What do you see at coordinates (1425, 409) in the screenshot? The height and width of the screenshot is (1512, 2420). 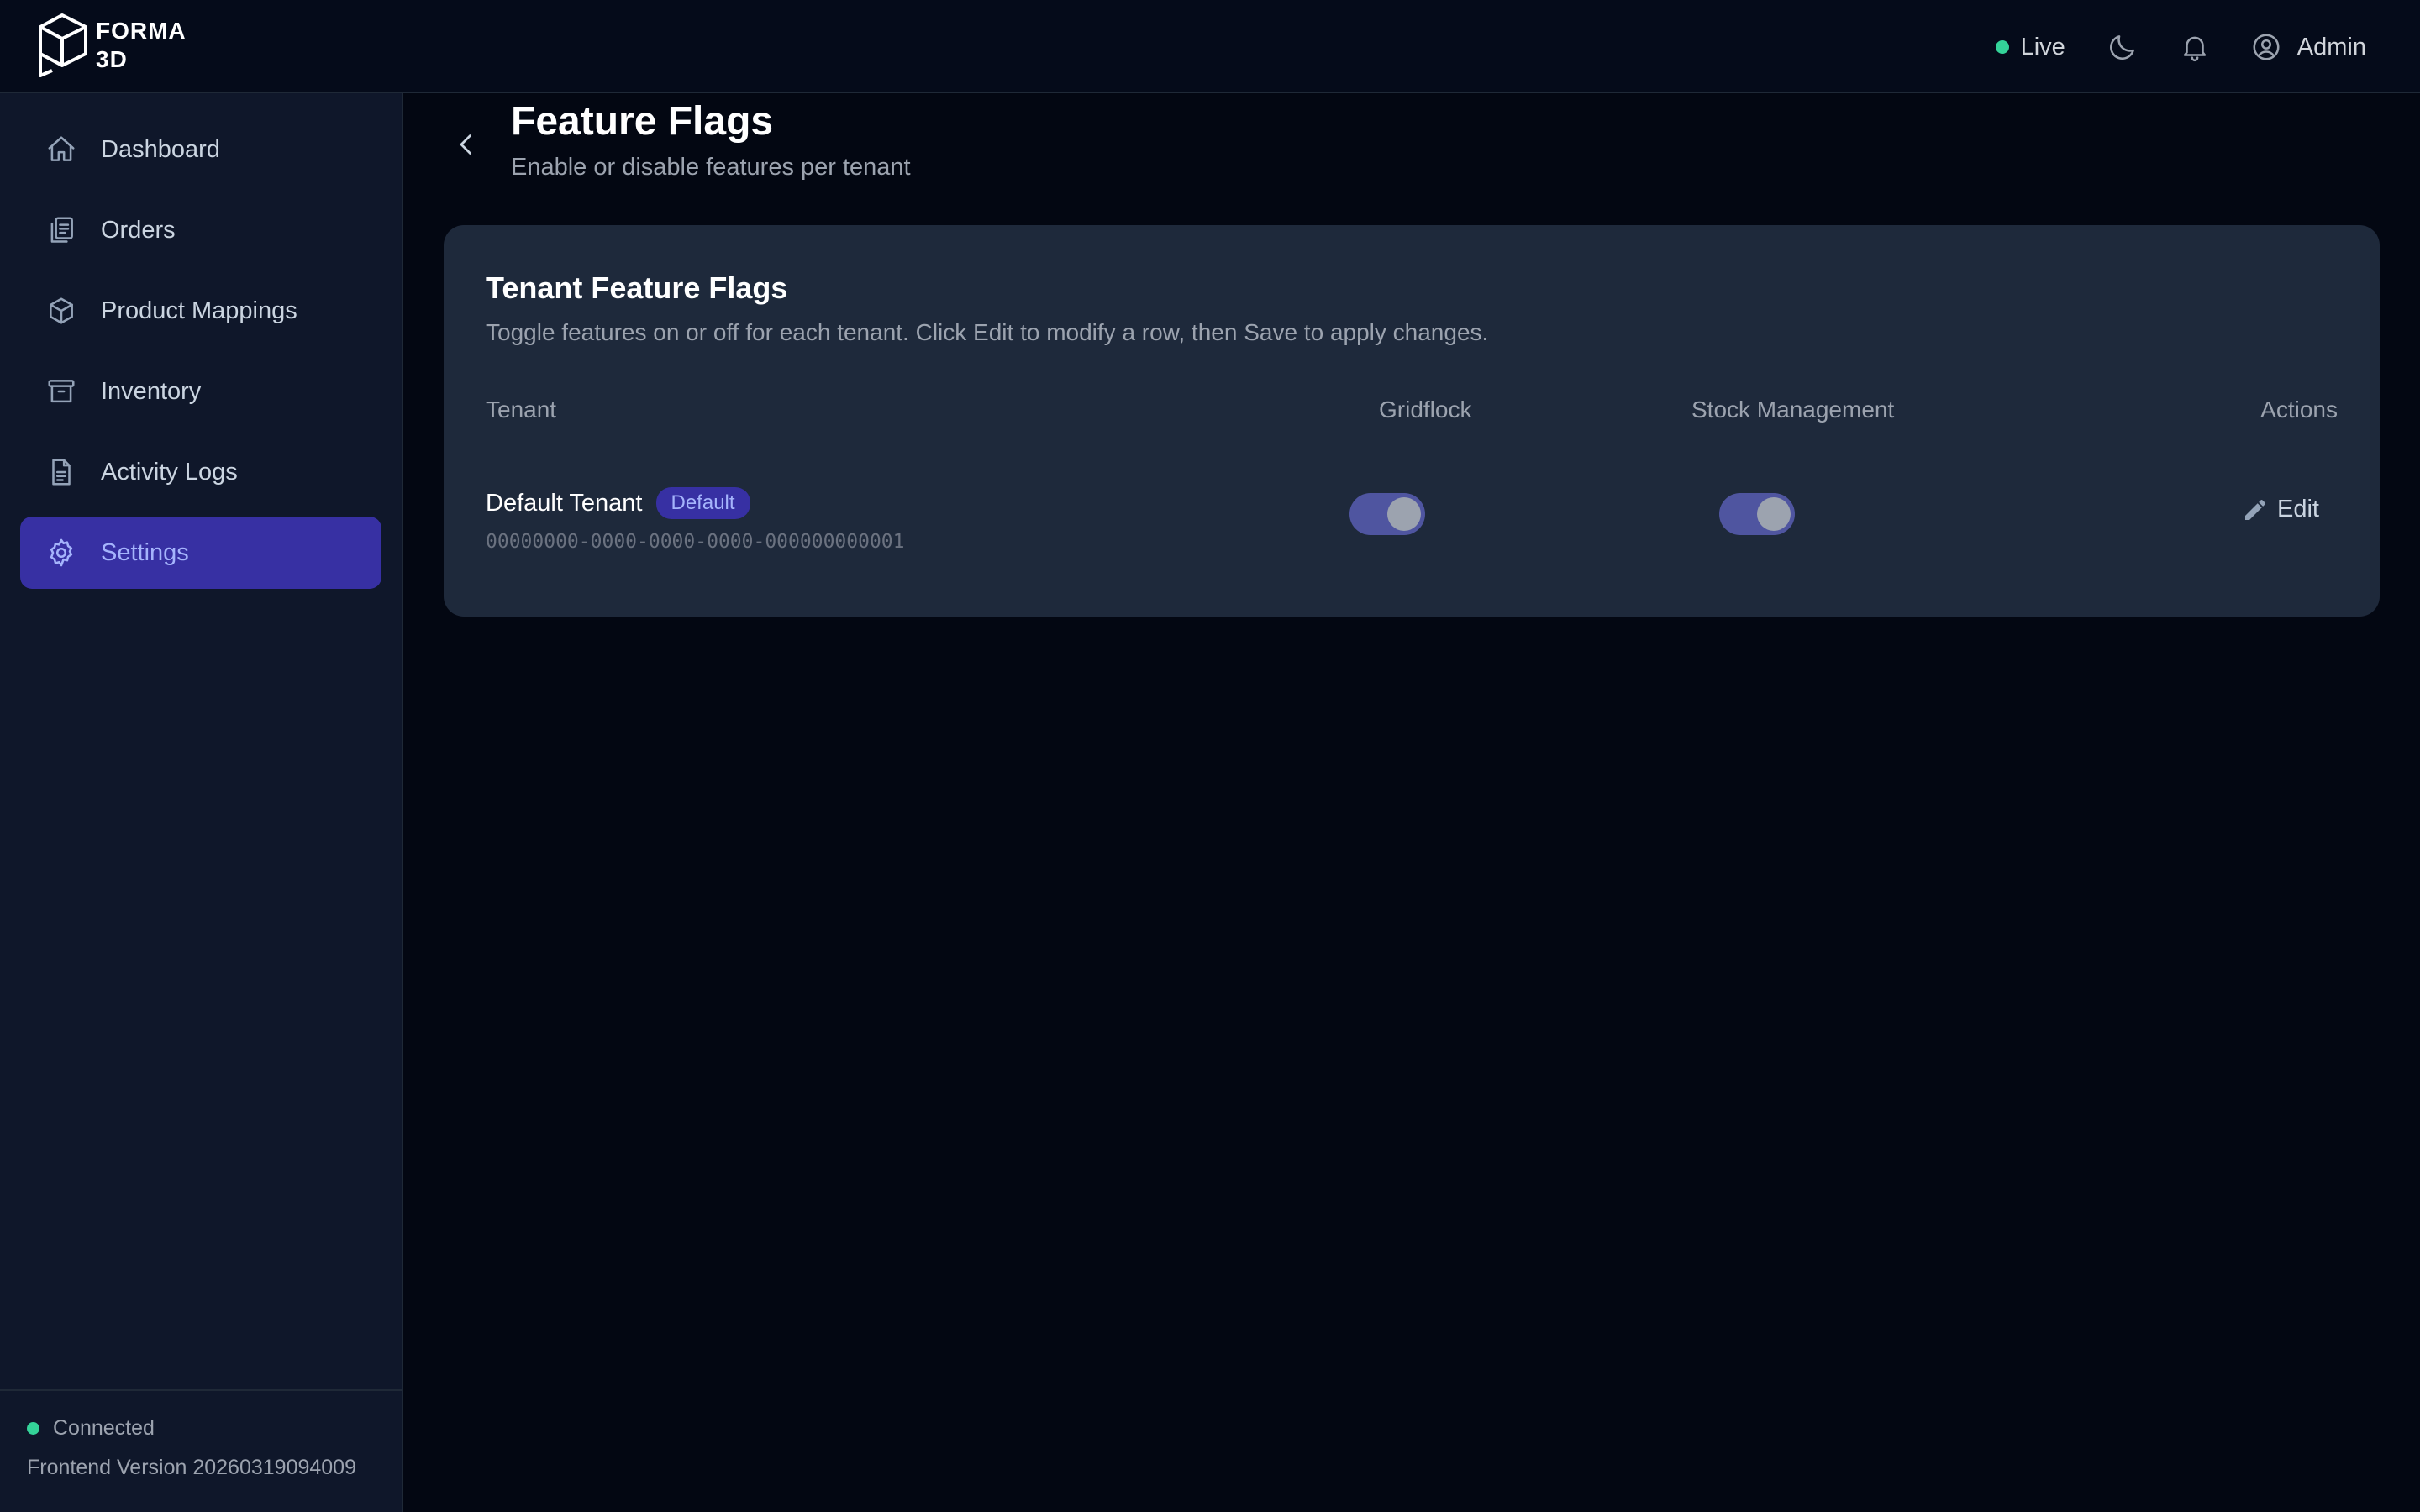 I see `column-header-gridflock: Gridflock` at bounding box center [1425, 409].